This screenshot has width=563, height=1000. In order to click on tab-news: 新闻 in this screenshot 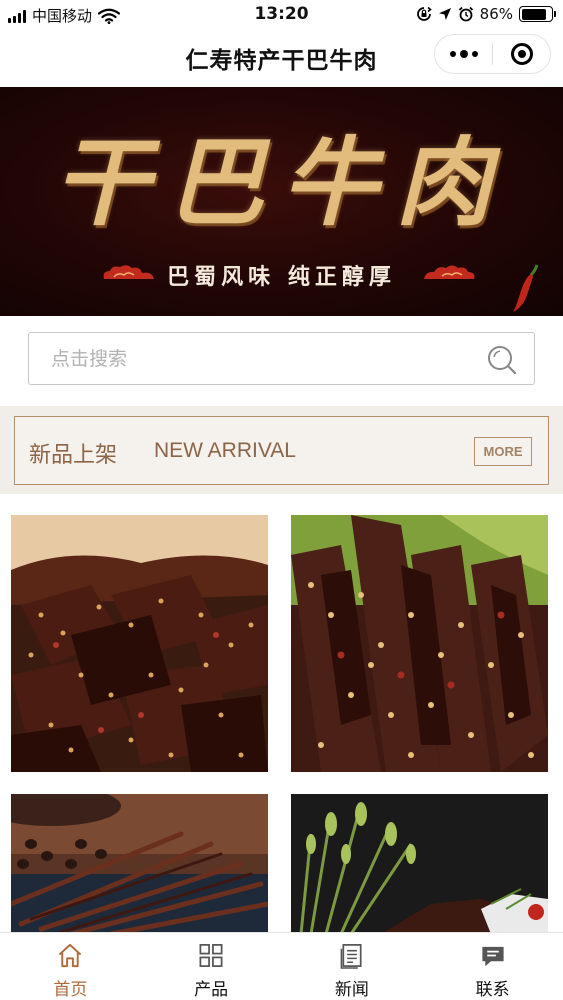, I will do `click(352, 966)`.